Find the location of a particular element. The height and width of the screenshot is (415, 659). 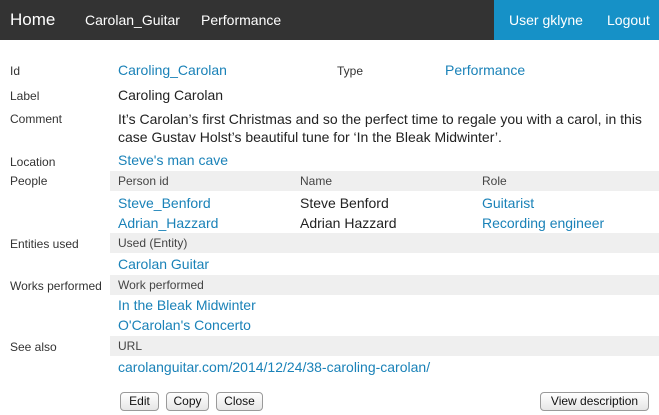

entities-used-label: Entities used is located at coordinates (44, 244).